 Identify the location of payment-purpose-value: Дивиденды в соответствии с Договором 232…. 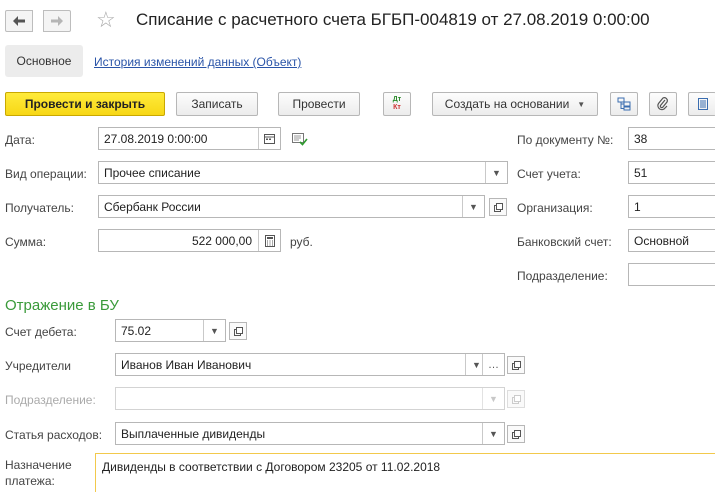
(271, 467).